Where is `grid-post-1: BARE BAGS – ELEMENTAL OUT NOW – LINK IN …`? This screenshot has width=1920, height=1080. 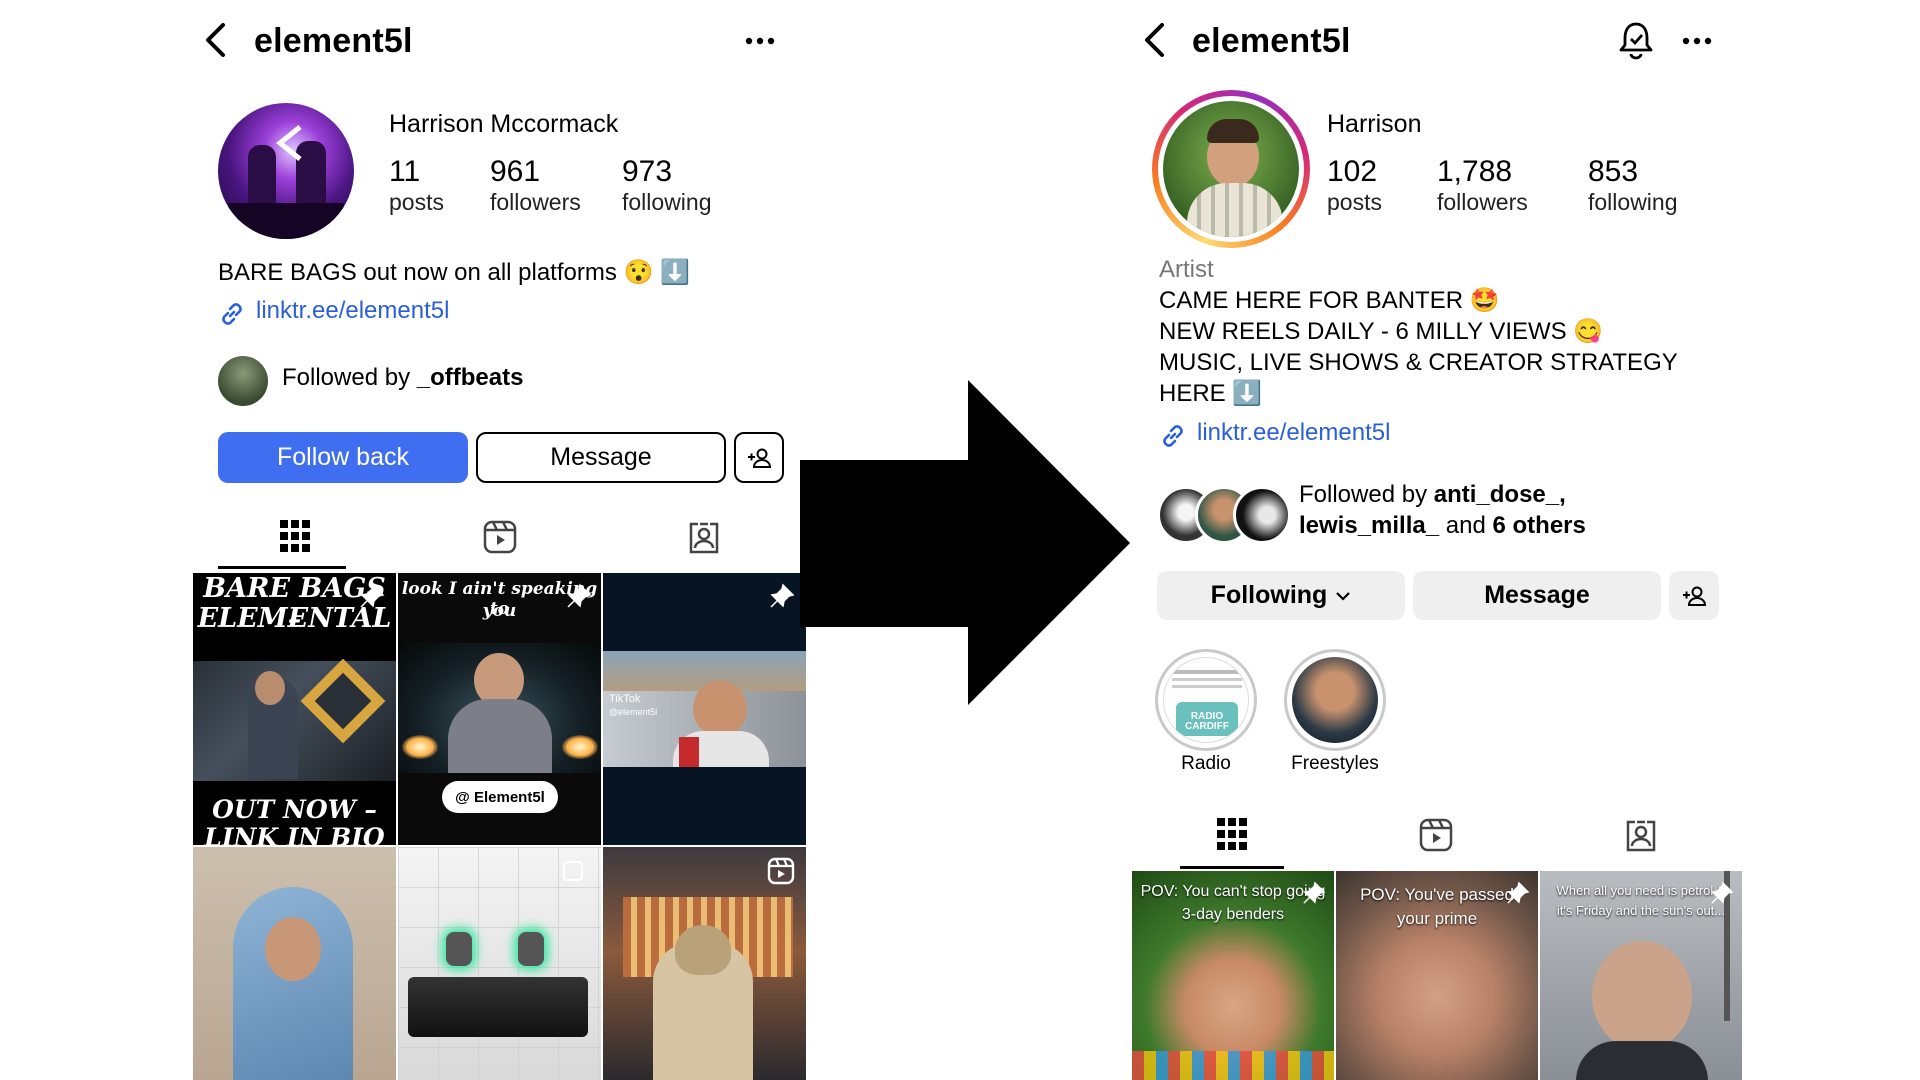 grid-post-1: BARE BAGS – ELEMENTAL OUT NOW – LINK IN … is located at coordinates (294, 709).